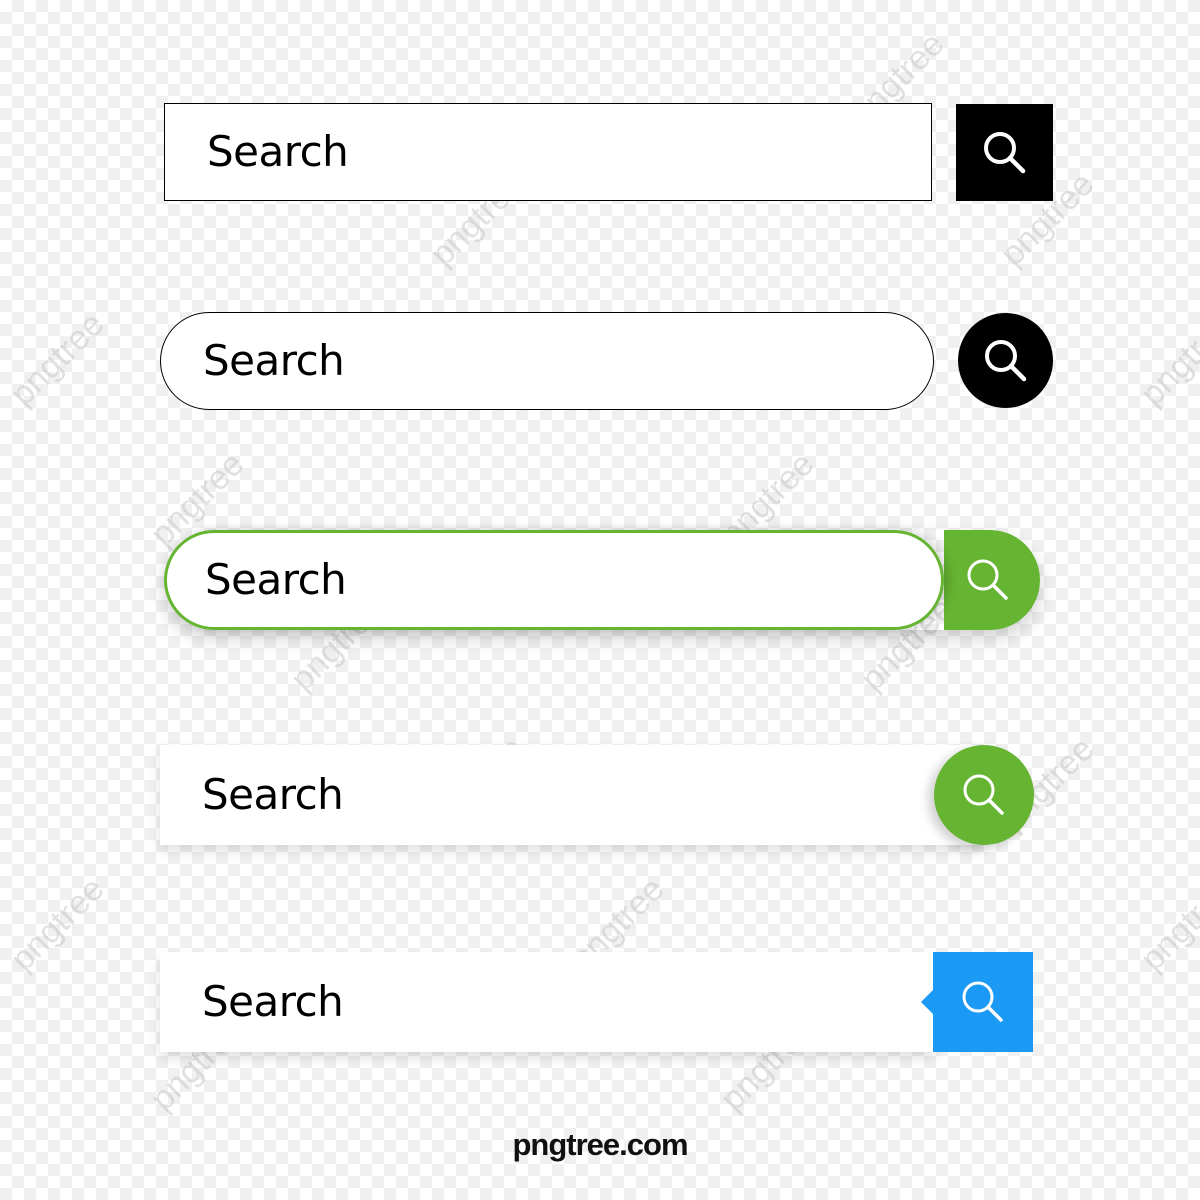 The width and height of the screenshot is (1200, 1200). What do you see at coordinates (927, 1002) in the screenshot?
I see `pointer-arrow` at bounding box center [927, 1002].